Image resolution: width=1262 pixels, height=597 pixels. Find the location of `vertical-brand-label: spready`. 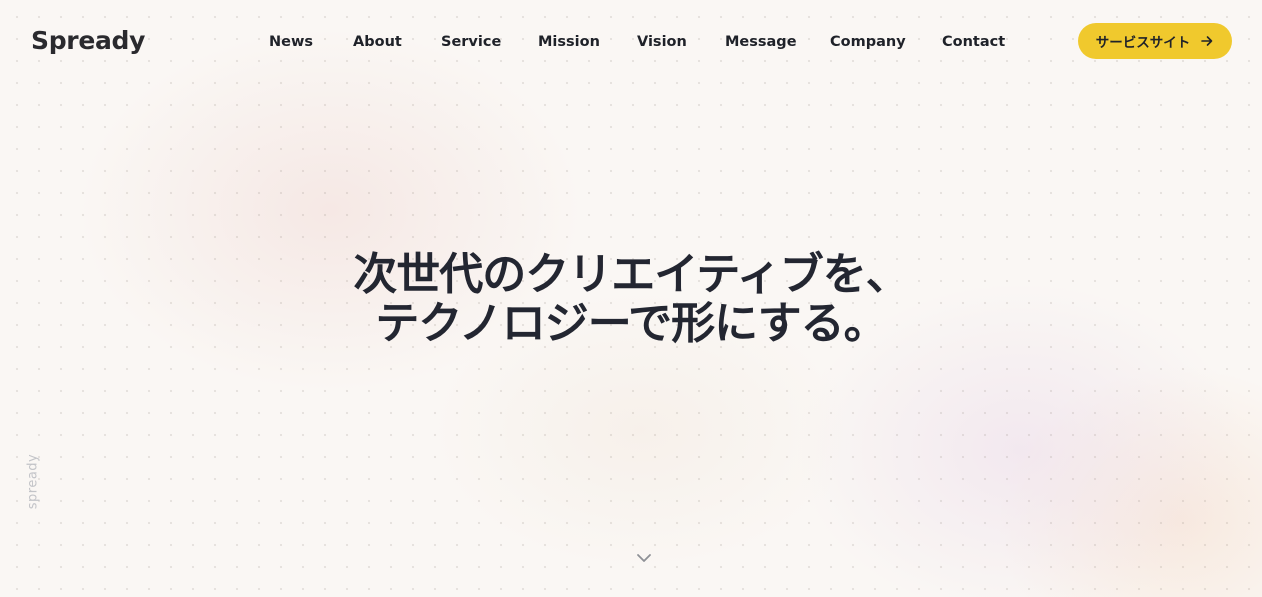

vertical-brand-label: spready is located at coordinates (33, 481).